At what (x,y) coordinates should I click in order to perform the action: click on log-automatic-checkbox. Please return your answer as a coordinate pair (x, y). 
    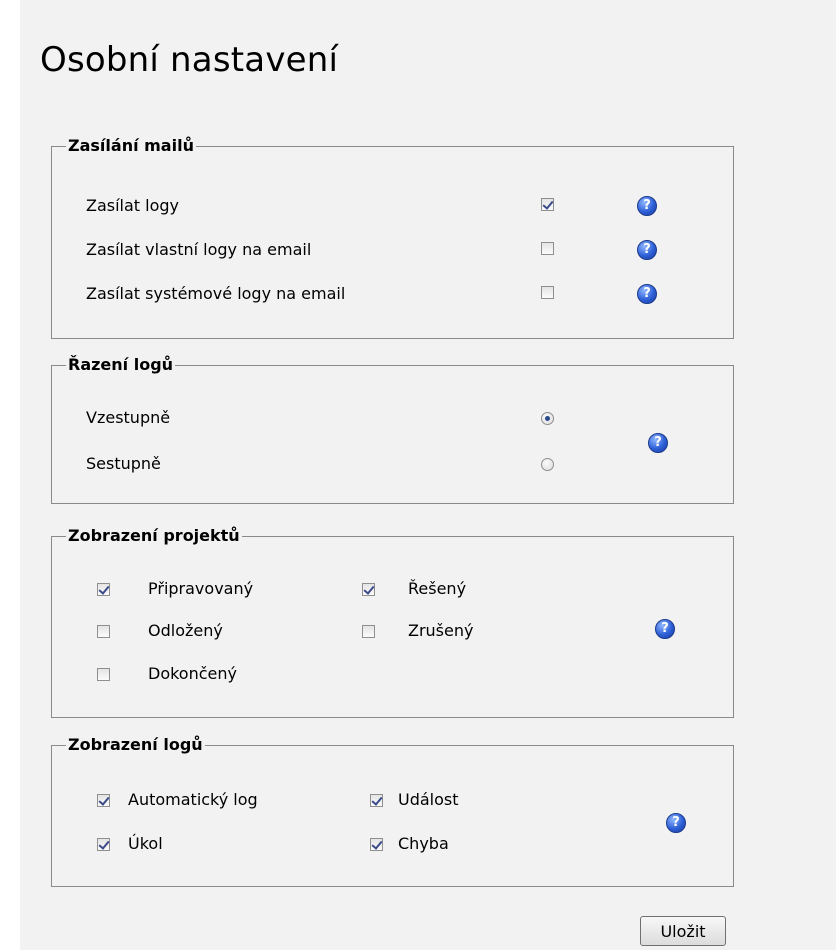
    Looking at the image, I should click on (103, 800).